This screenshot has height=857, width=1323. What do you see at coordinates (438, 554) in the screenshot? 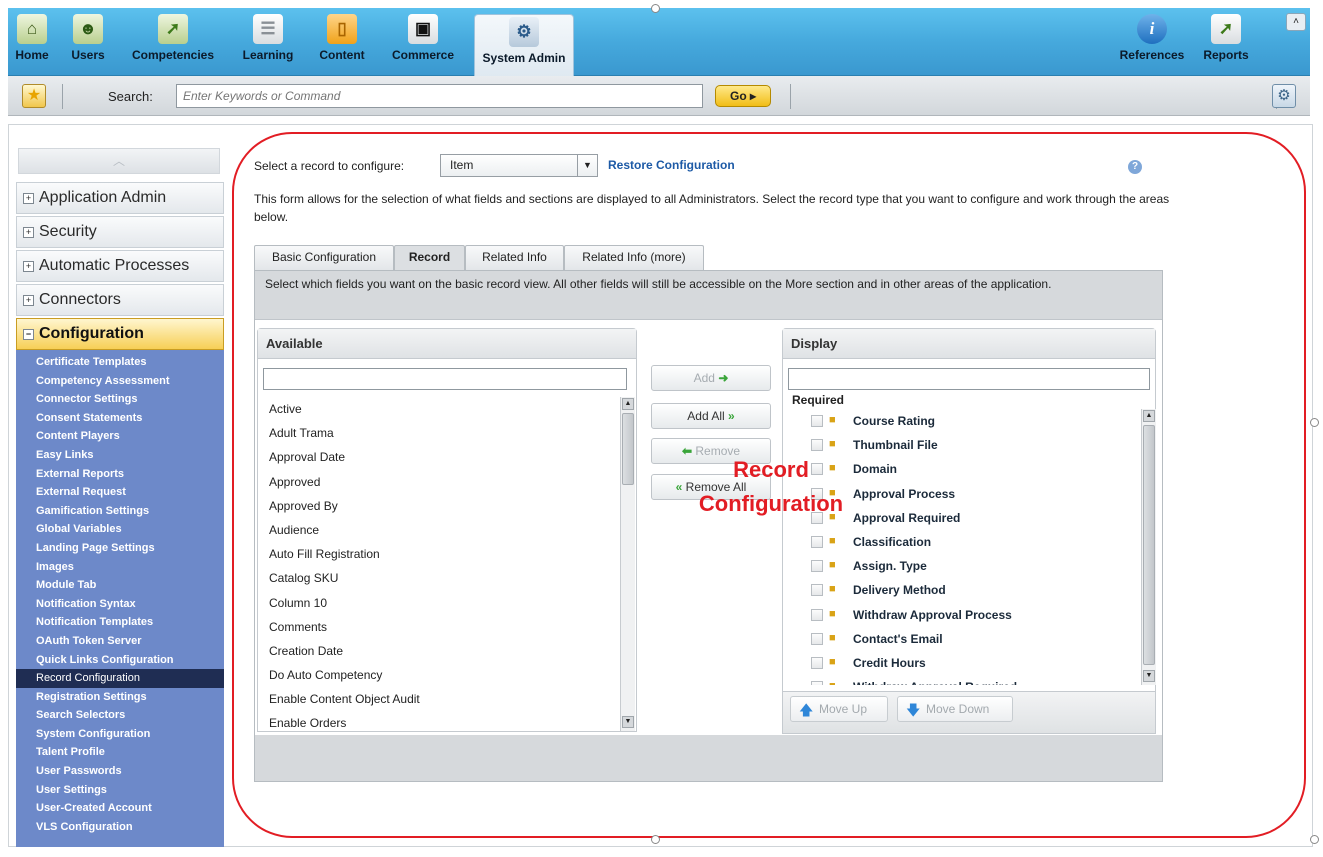
I see `available-item-auto-fill-registration: Auto Fill Registration` at bounding box center [438, 554].